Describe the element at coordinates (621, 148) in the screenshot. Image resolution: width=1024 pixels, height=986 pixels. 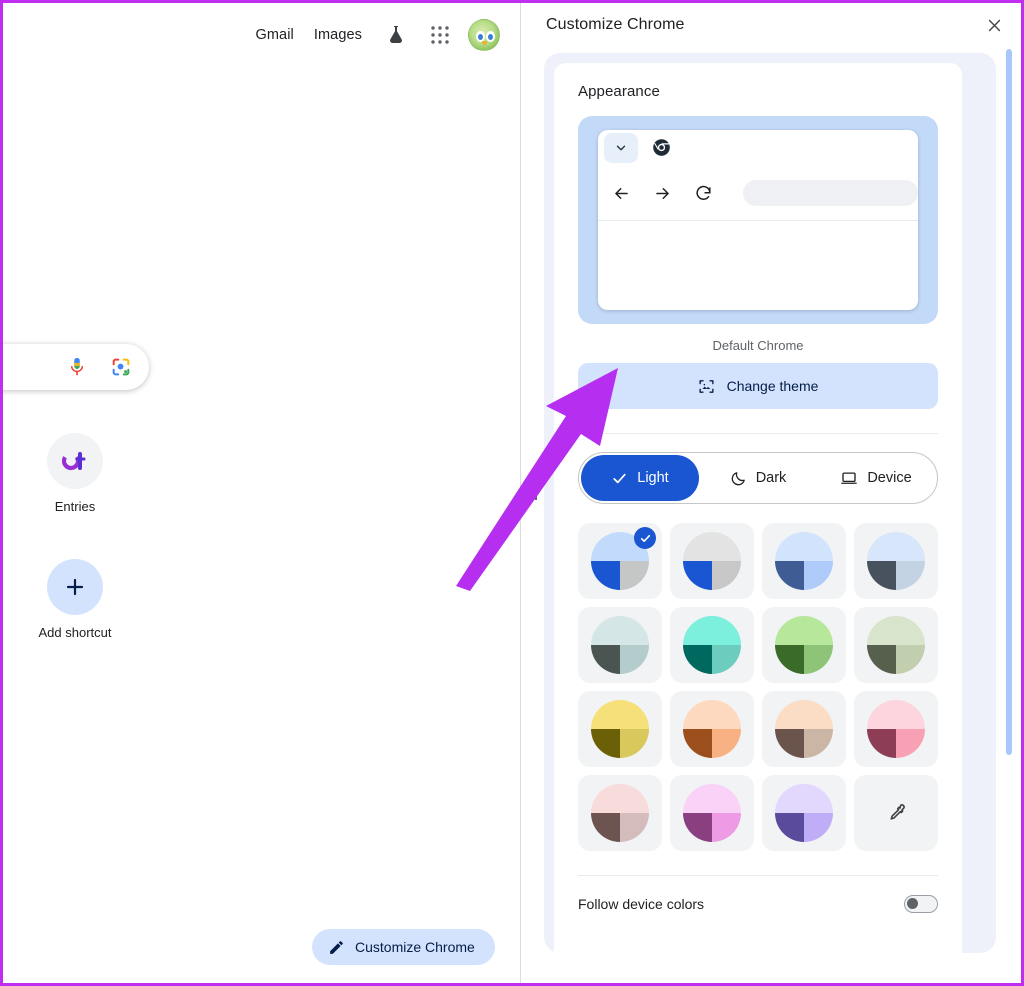
I see `chevron-down-icon` at that location.